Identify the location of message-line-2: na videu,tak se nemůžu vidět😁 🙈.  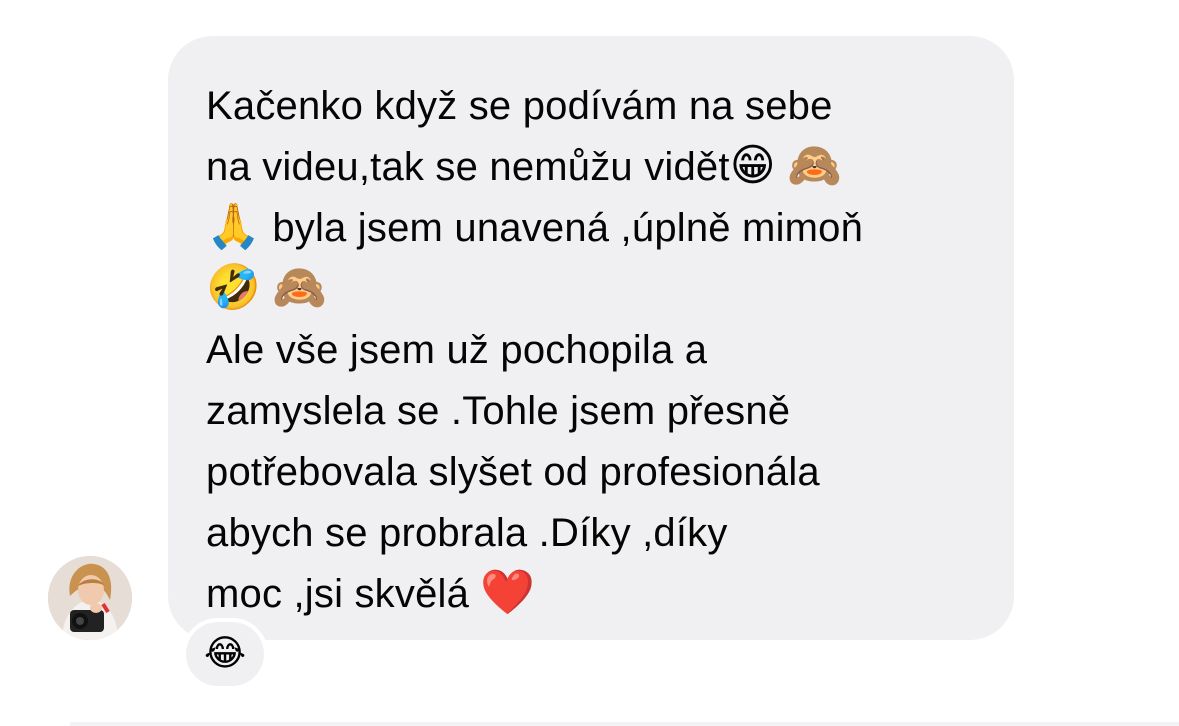
(595, 167).